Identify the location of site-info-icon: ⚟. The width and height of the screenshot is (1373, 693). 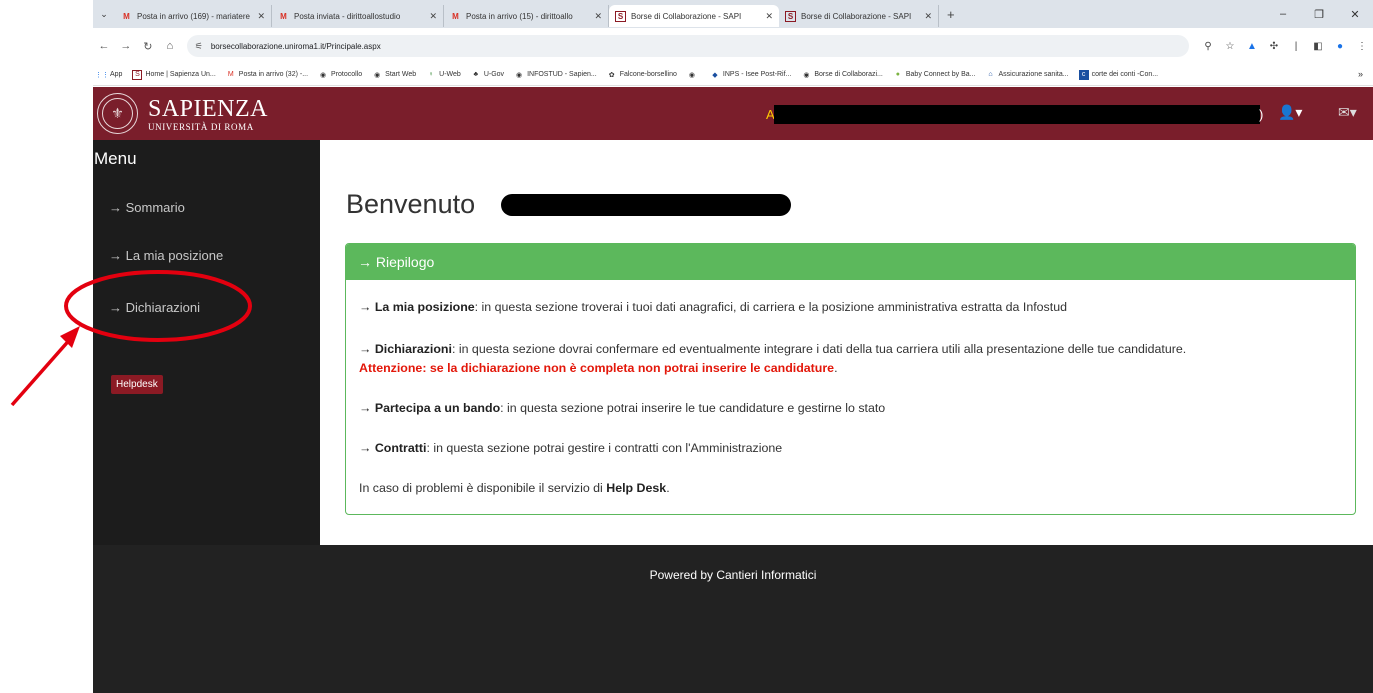
(199, 46).